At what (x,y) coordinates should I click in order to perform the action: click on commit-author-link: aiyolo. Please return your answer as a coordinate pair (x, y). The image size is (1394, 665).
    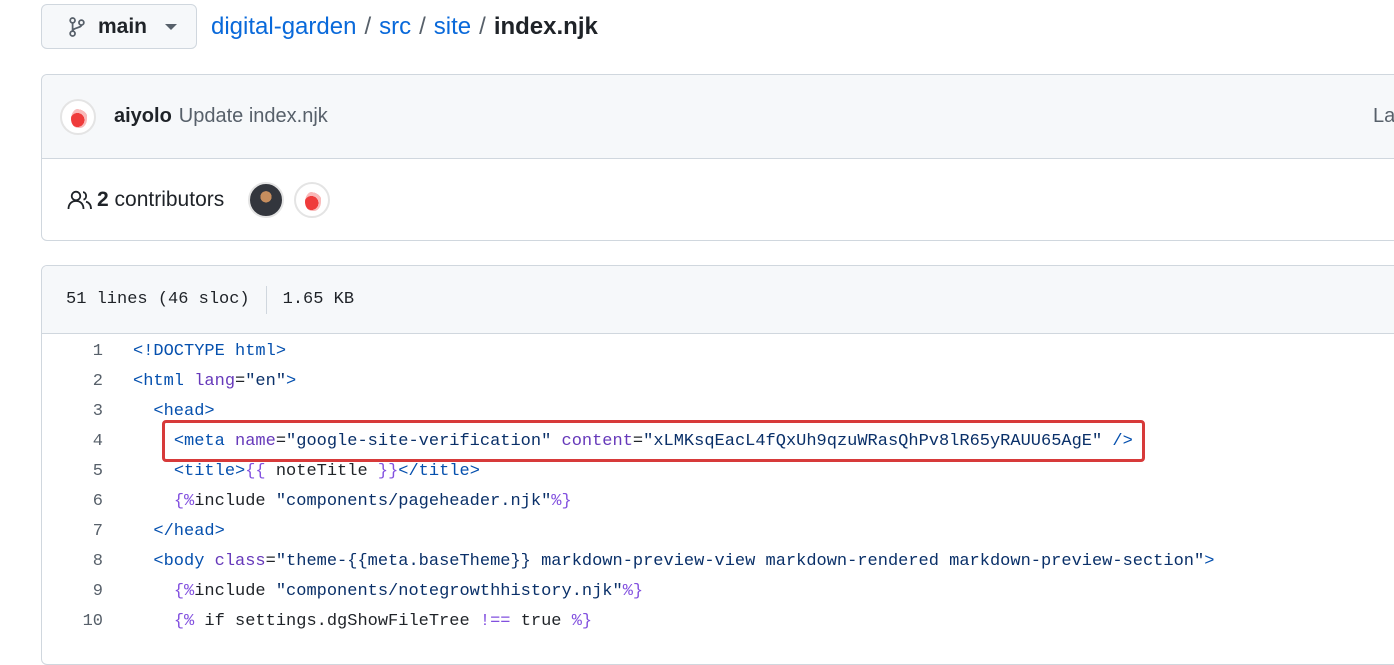
    Looking at the image, I should click on (143, 116).